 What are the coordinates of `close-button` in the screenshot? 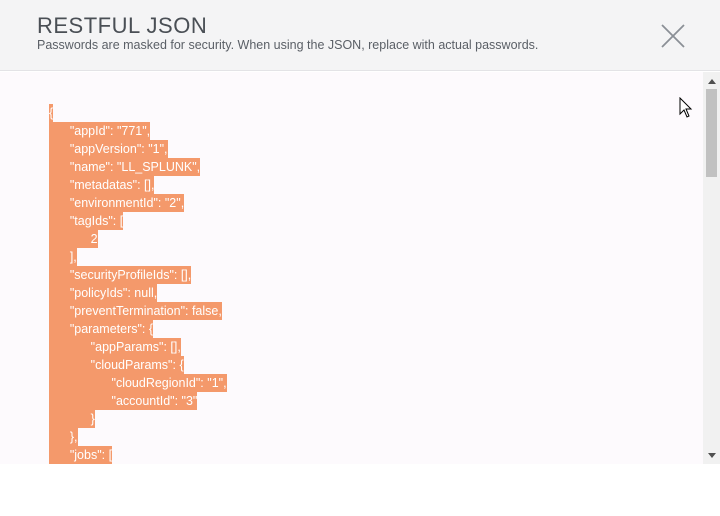 It's located at (673, 36).